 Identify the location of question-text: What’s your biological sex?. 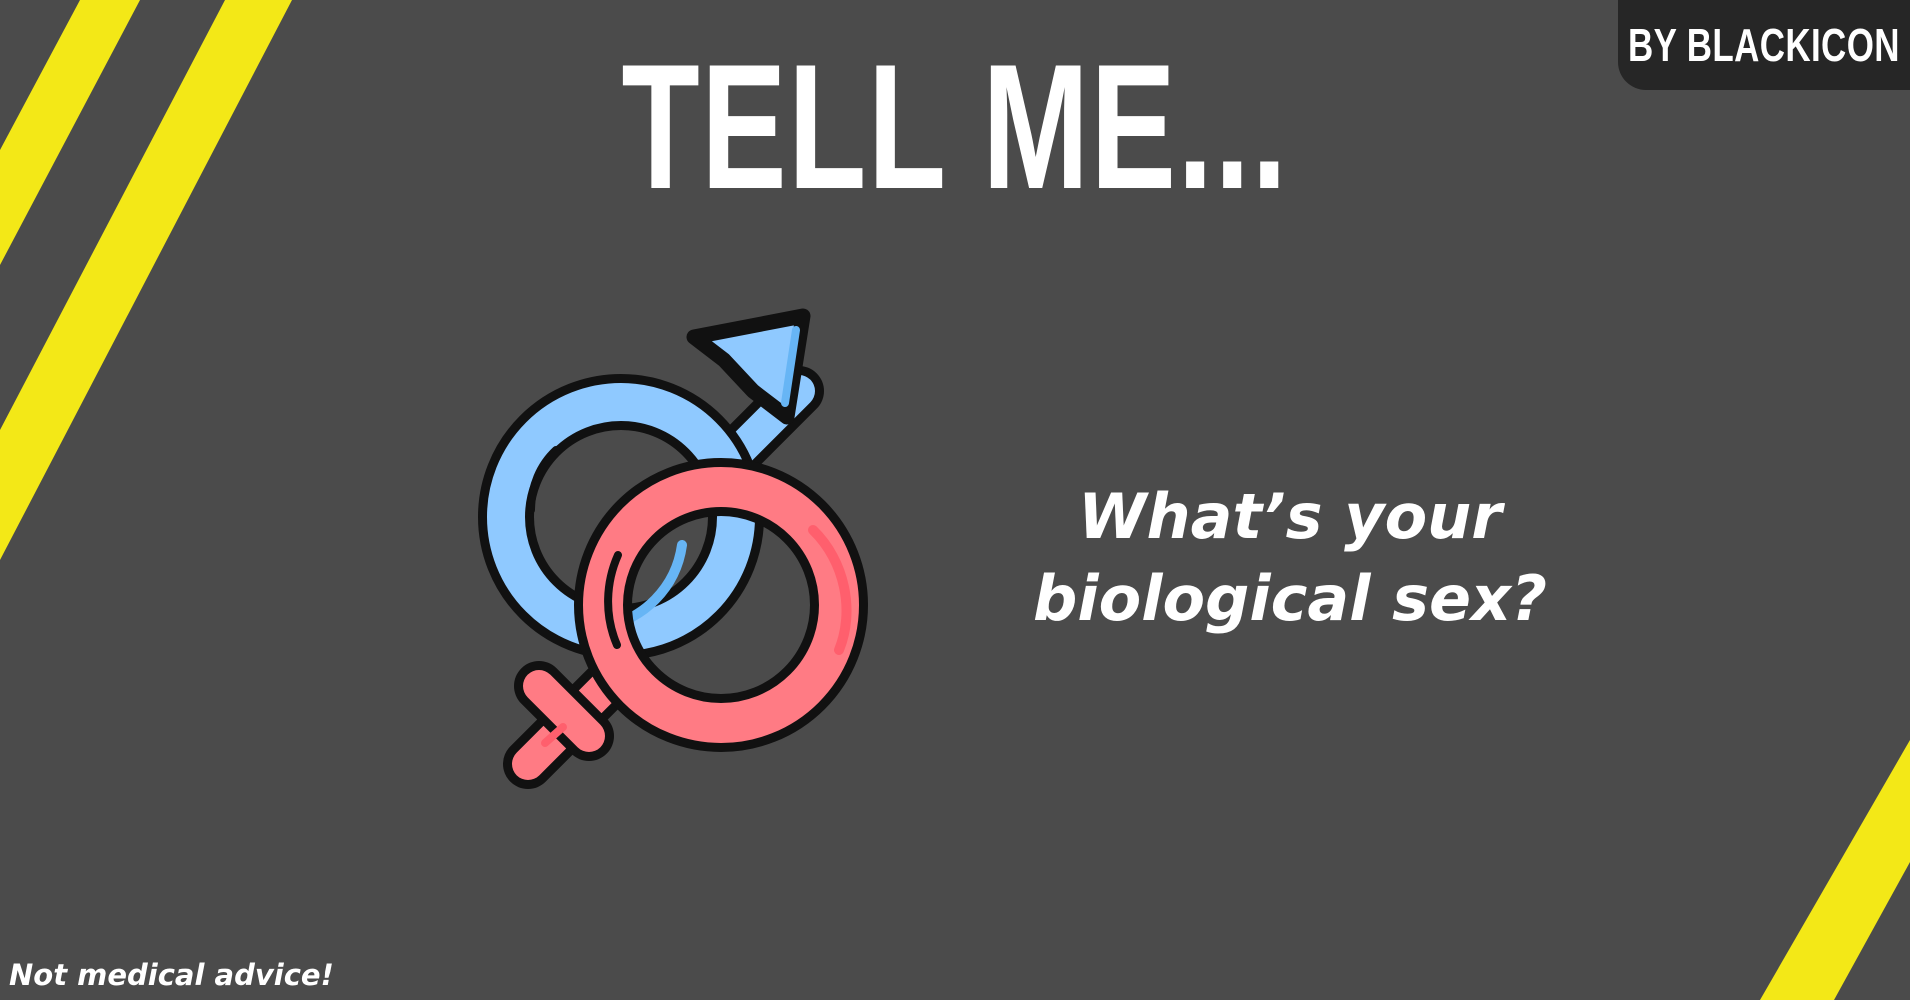
(1290, 558).